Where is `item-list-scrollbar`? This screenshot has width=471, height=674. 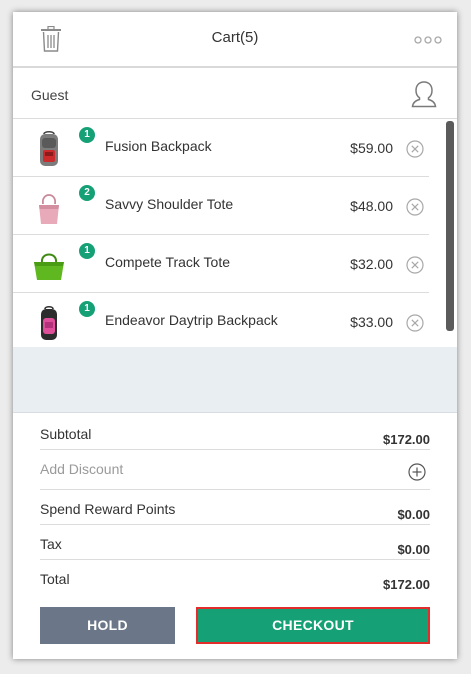 item-list-scrollbar is located at coordinates (450, 233).